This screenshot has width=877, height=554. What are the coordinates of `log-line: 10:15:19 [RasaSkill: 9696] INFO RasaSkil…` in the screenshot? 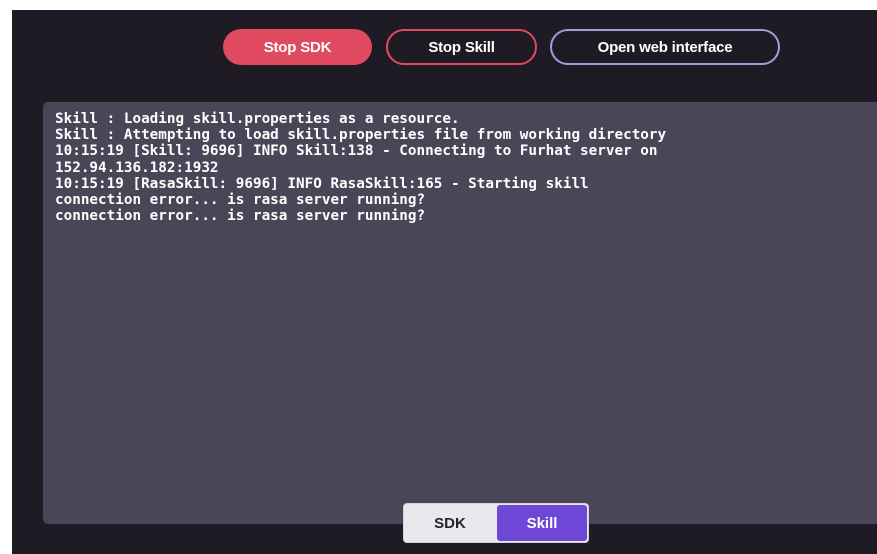 It's located at (322, 183).